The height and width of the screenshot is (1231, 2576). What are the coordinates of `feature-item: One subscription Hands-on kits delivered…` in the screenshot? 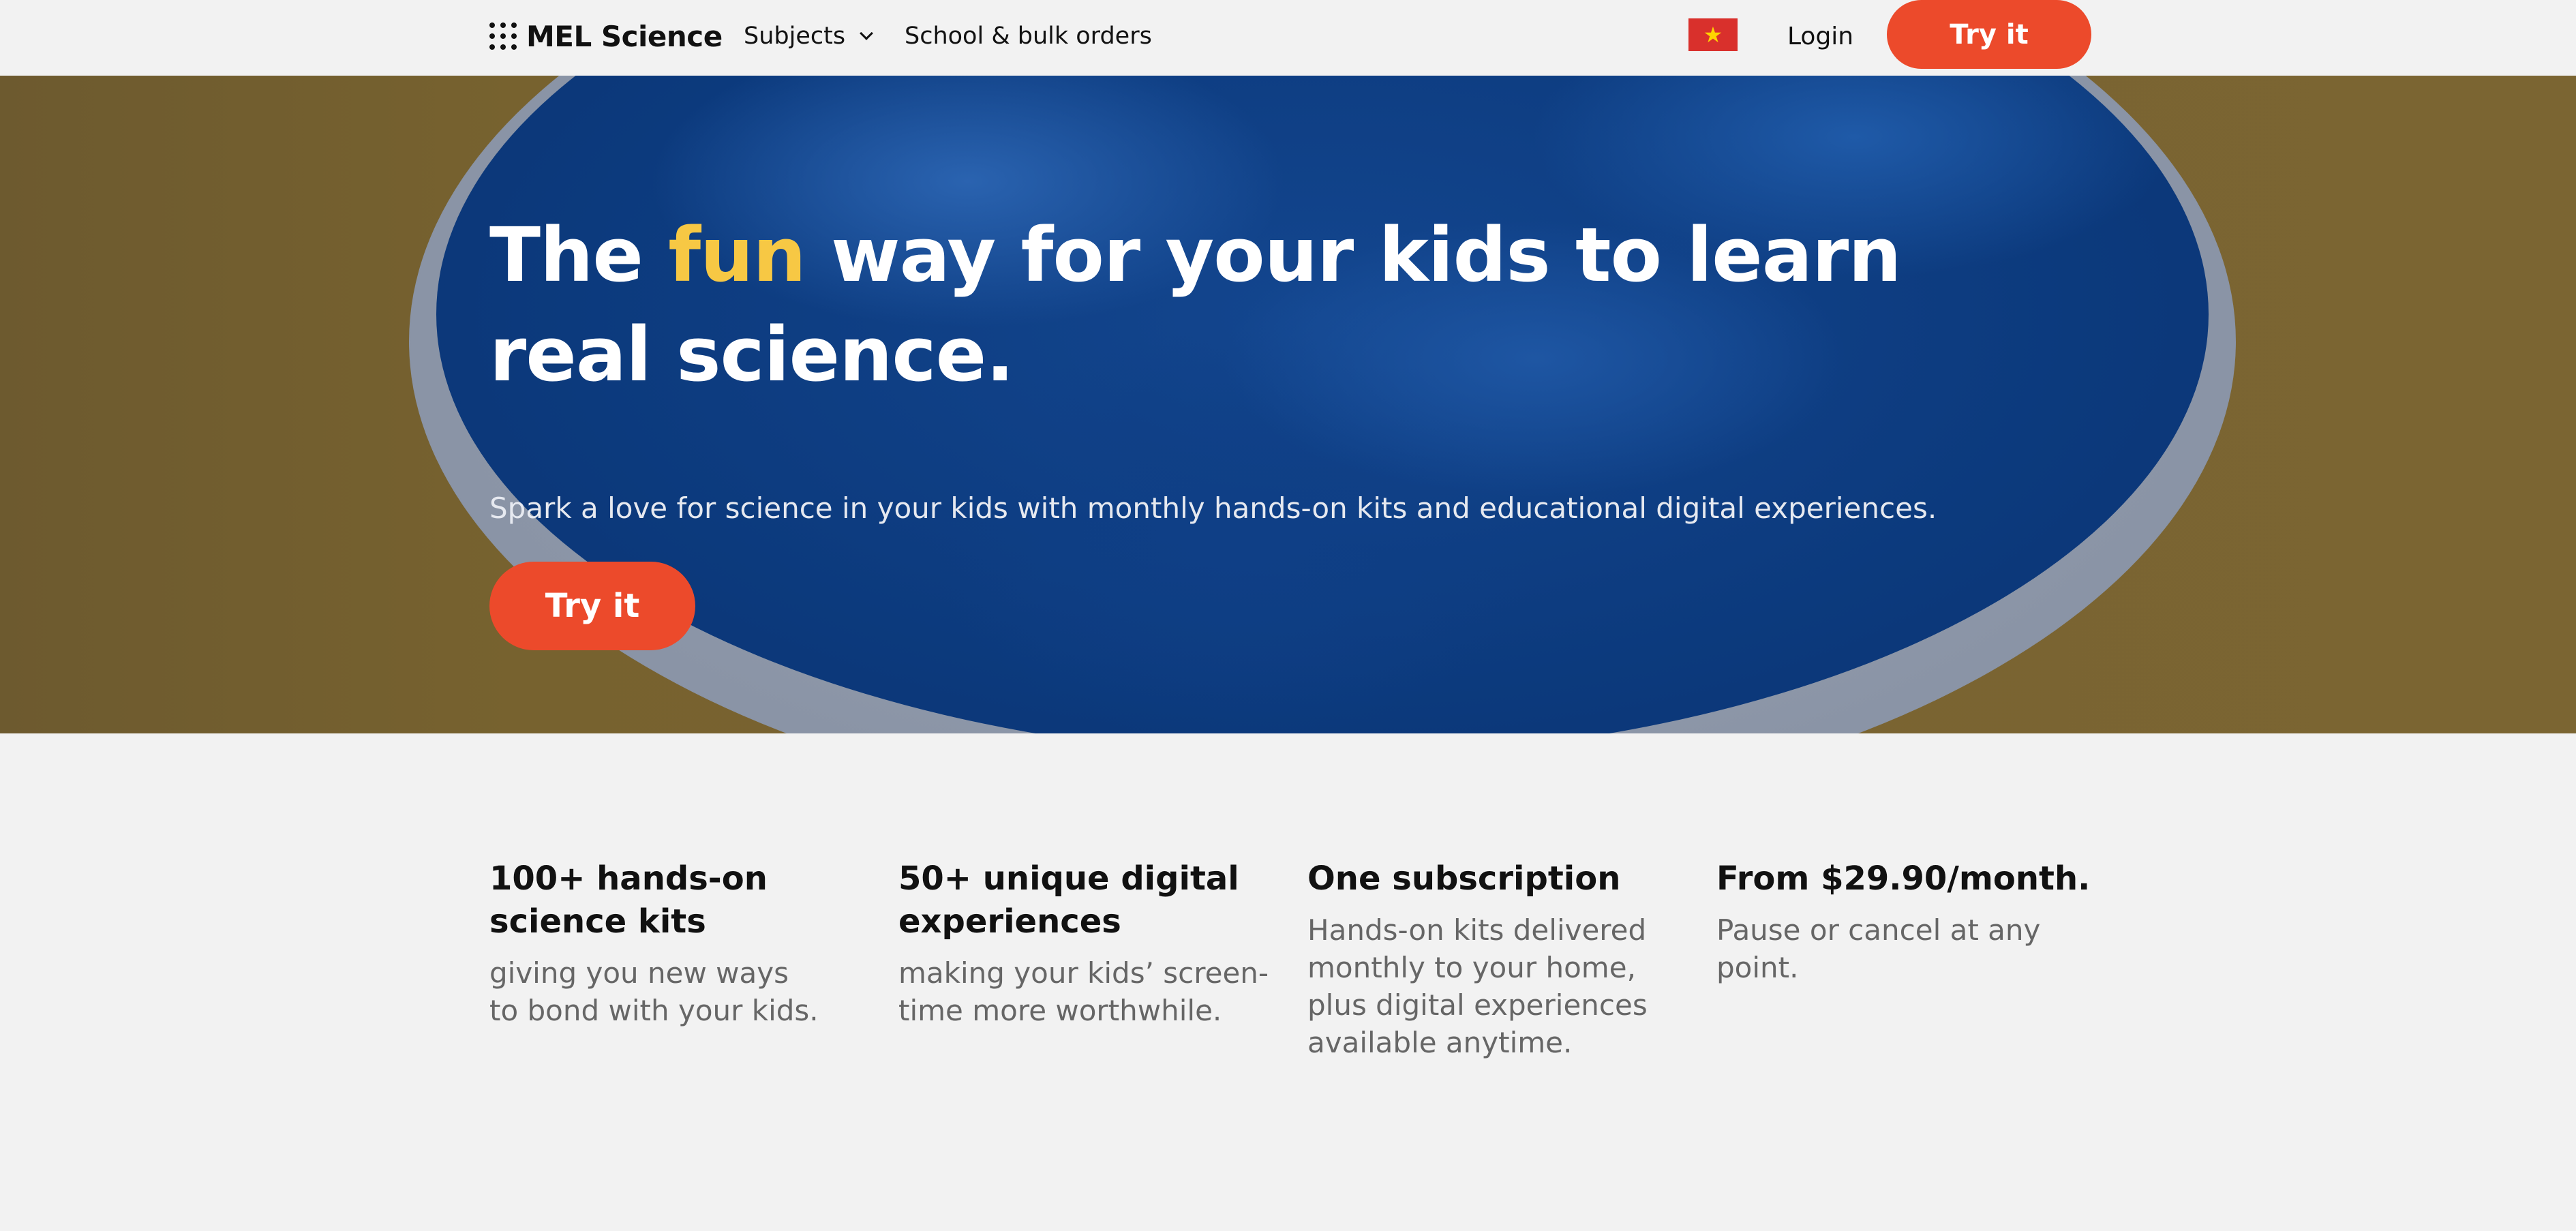 It's located at (1498, 959).